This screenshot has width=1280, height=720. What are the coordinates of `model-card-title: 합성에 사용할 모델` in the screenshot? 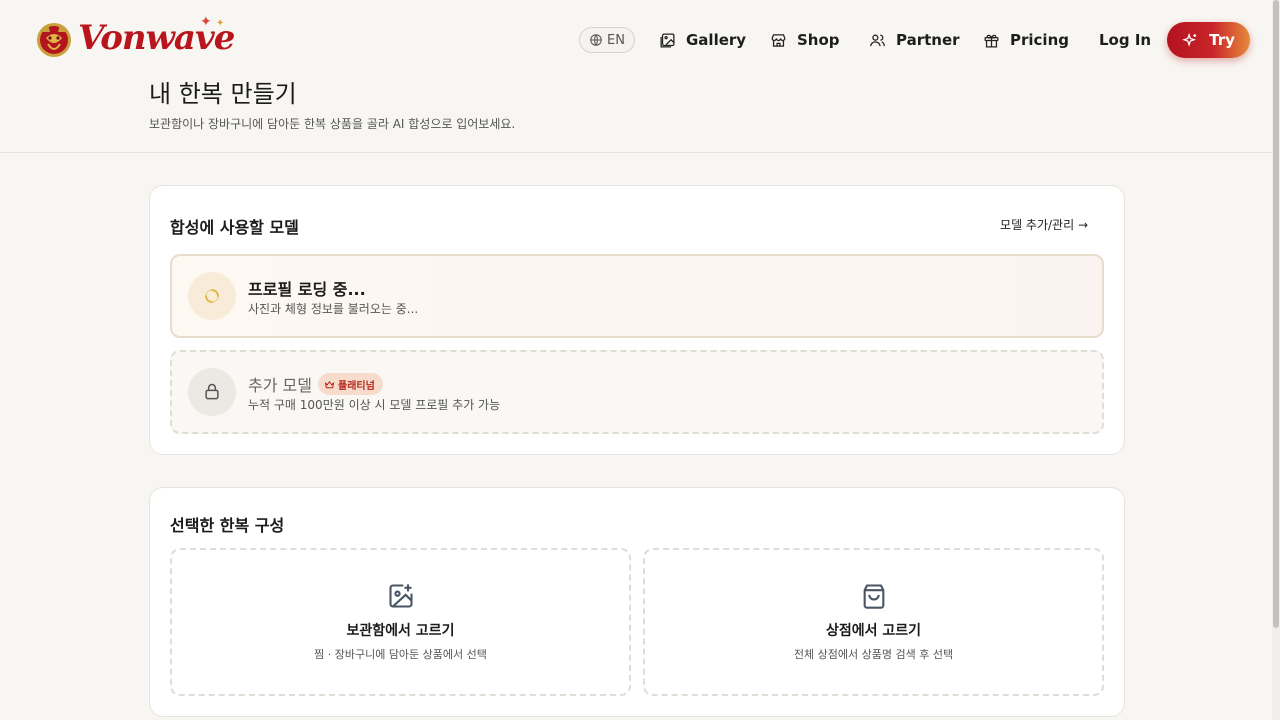 It's located at (234, 227).